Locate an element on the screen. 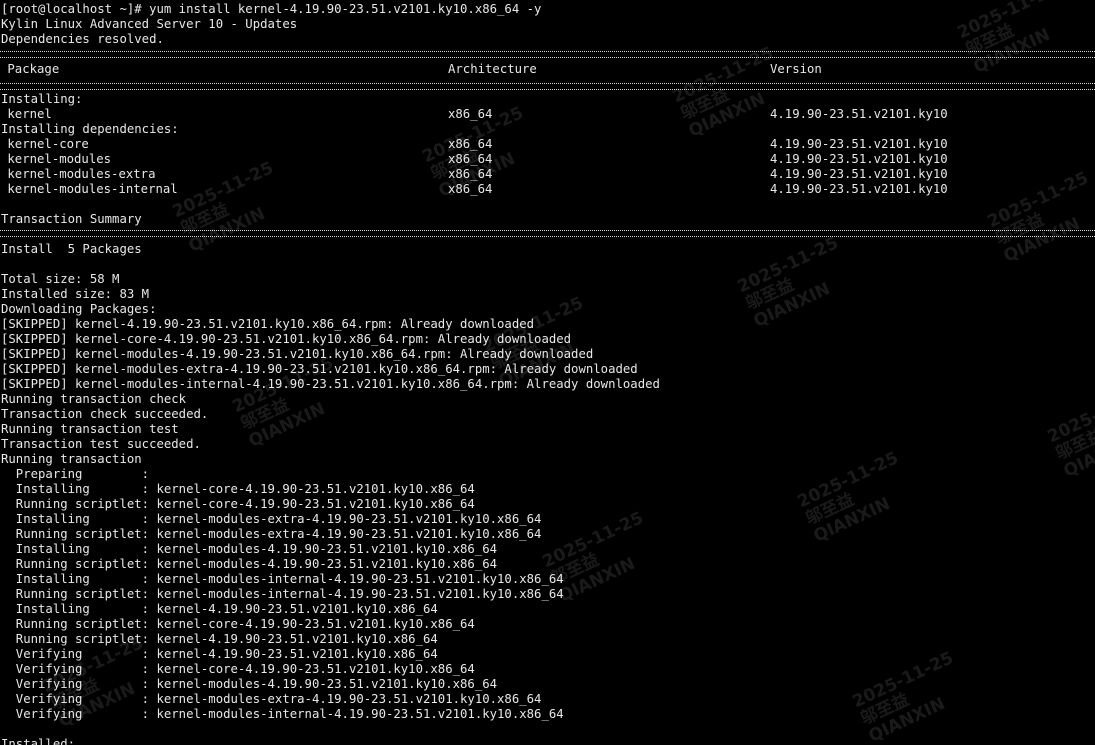  repo-line: Kylin Linux Advanced Server 10 - Updates is located at coordinates (149, 24).